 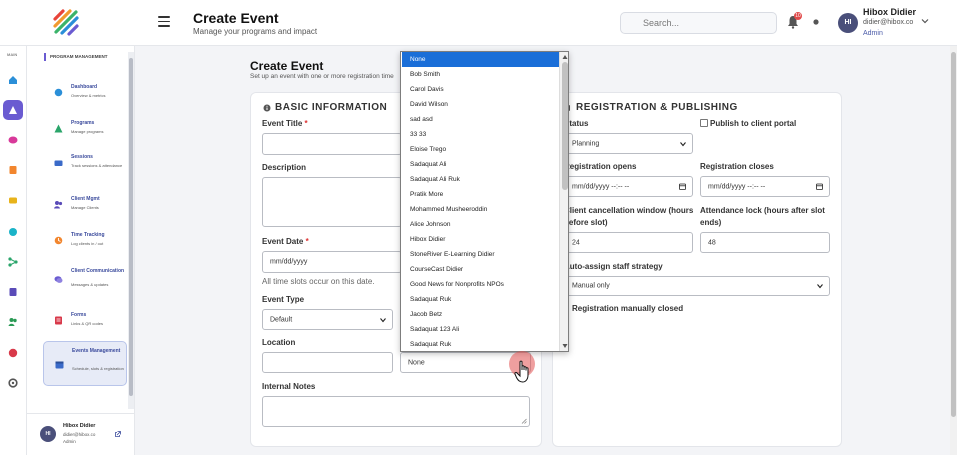 I want to click on attendance-lock-value: 48, so click(x=712, y=242).